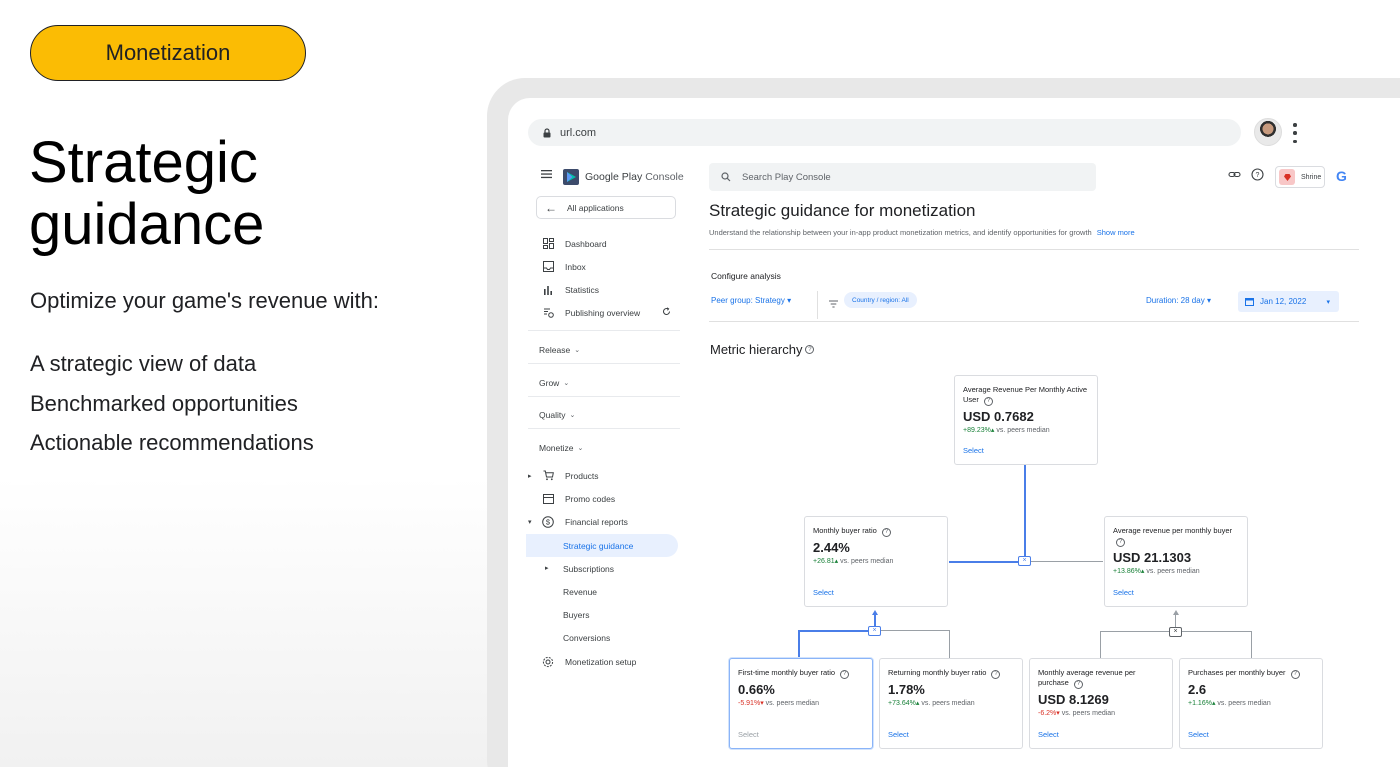  I want to click on sidebar-section-grow: Grow ⌄, so click(538, 382).